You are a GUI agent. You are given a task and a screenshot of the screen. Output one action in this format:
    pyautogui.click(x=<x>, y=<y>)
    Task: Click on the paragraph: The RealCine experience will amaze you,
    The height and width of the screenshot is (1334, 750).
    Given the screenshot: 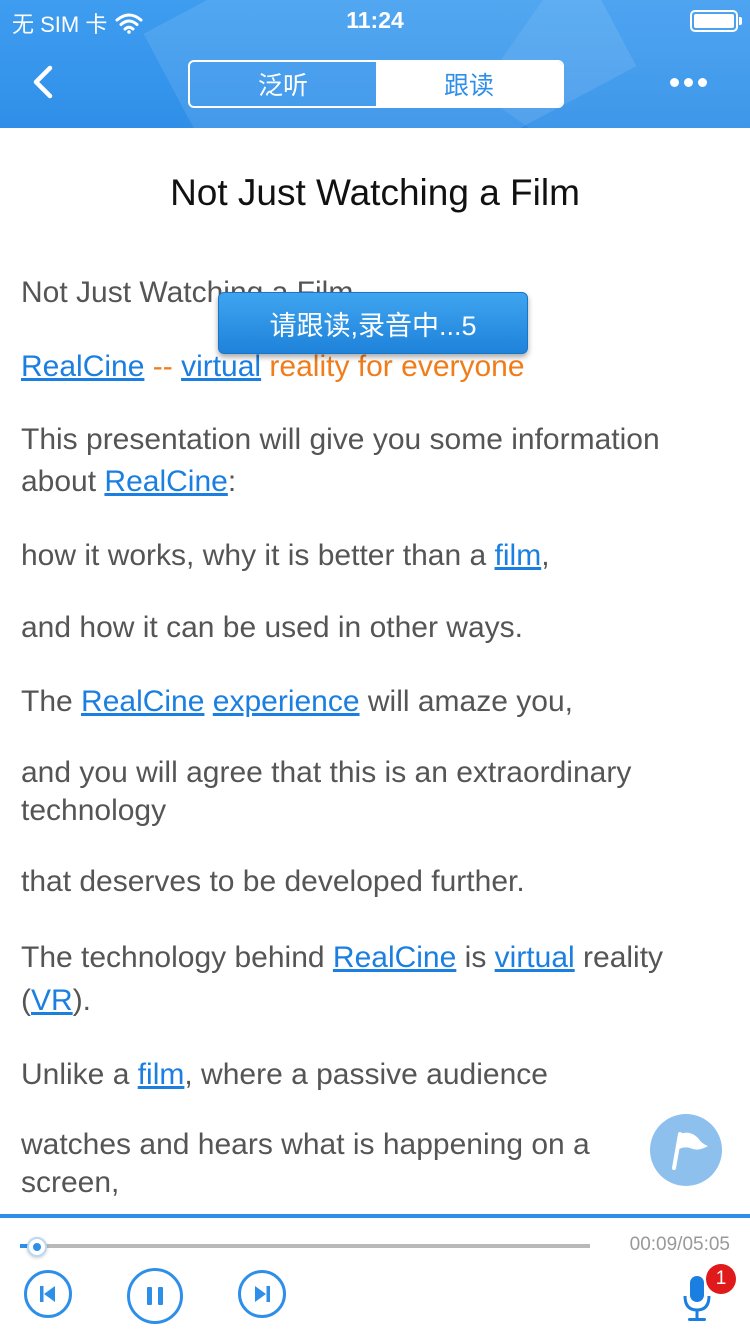 What is the action you would take?
    pyautogui.click(x=376, y=702)
    